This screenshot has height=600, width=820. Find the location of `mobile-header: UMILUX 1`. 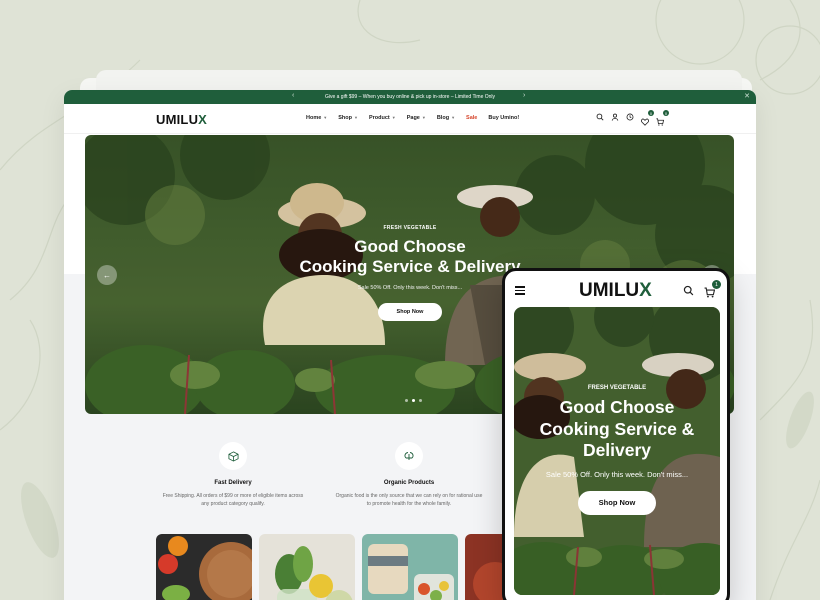

mobile-header: UMILUX 1 is located at coordinates (616, 289).